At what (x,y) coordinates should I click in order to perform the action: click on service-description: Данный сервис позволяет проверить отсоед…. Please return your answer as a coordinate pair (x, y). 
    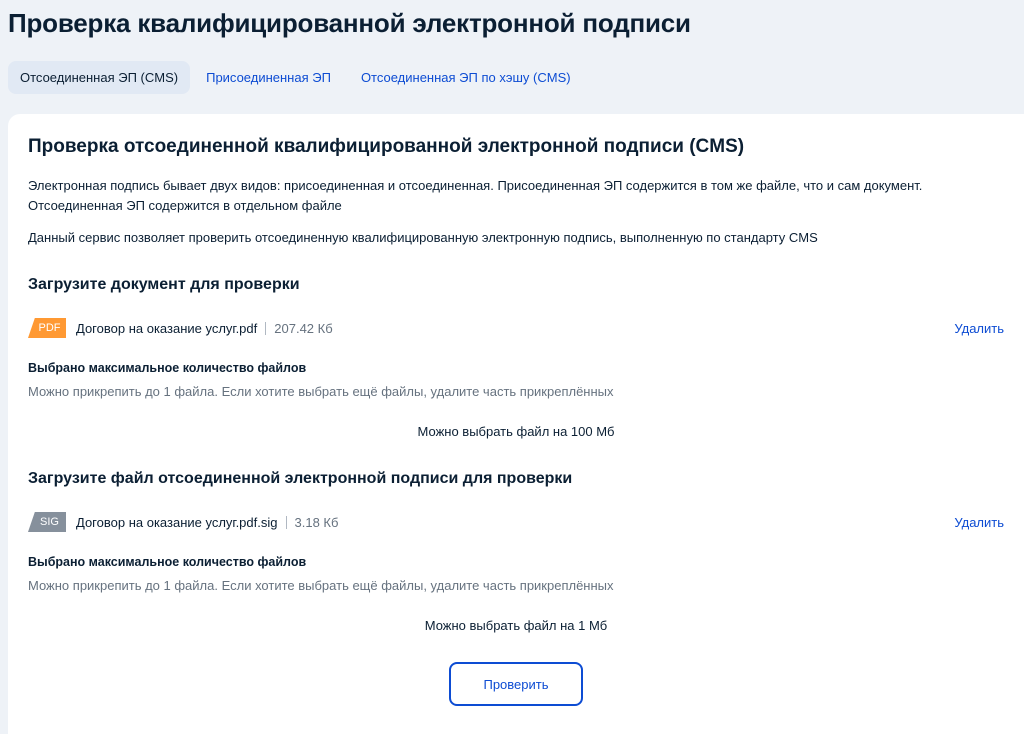
    Looking at the image, I should click on (423, 237).